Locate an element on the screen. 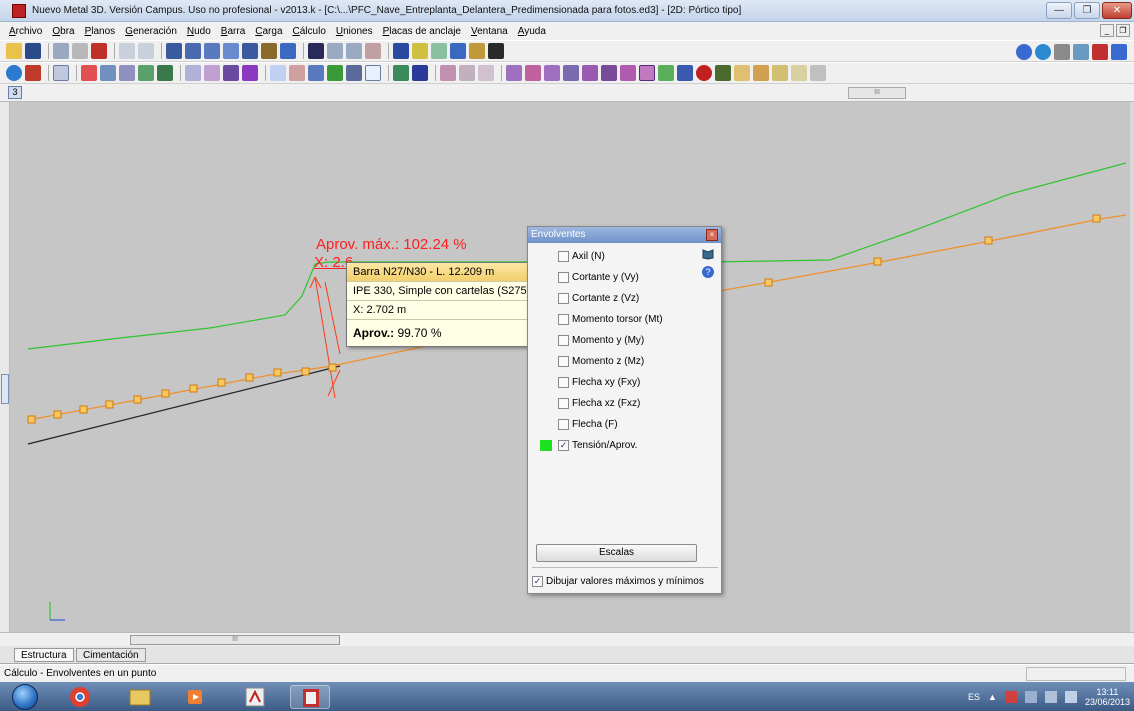  menu-ventana: Ventana is located at coordinates (489, 31).